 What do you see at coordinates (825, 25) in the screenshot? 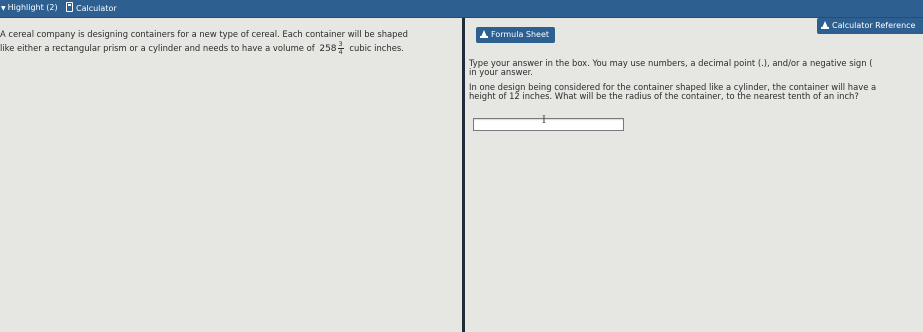
I see `calculator-reference-icon` at bounding box center [825, 25].